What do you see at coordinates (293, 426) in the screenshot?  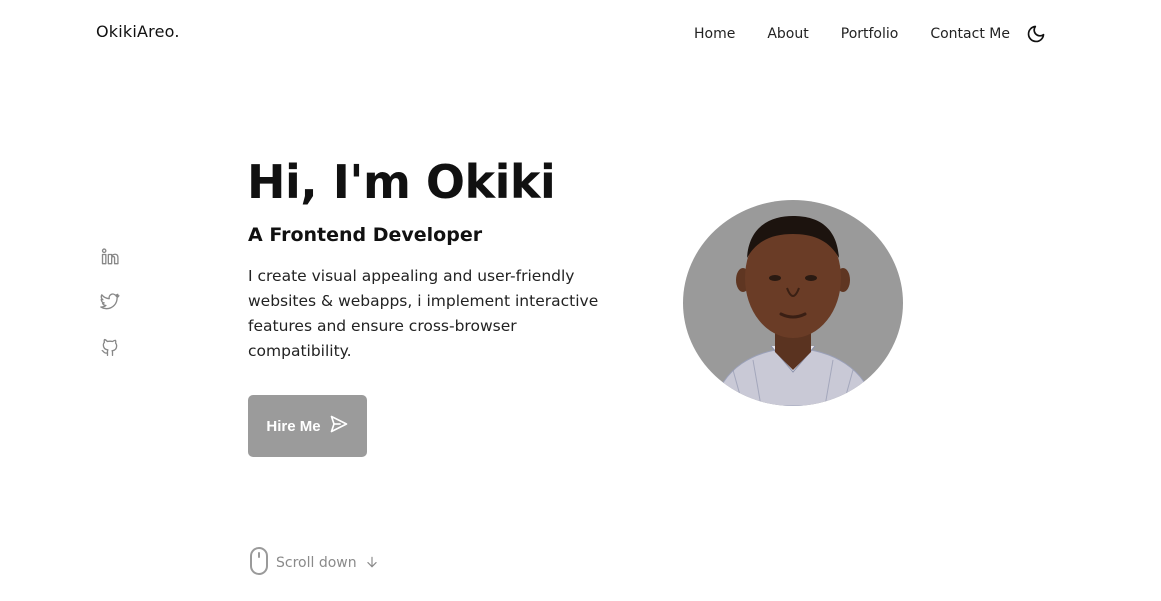 I see `hire-me-label: Hire Me` at bounding box center [293, 426].